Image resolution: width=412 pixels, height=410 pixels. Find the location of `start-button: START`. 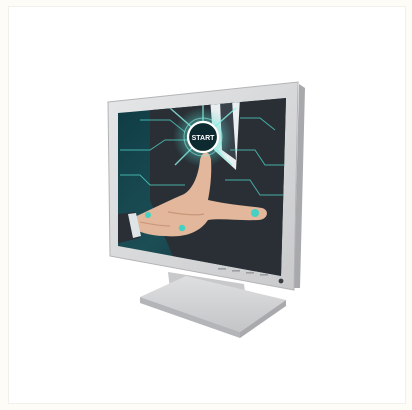

start-button: START is located at coordinates (203, 137).